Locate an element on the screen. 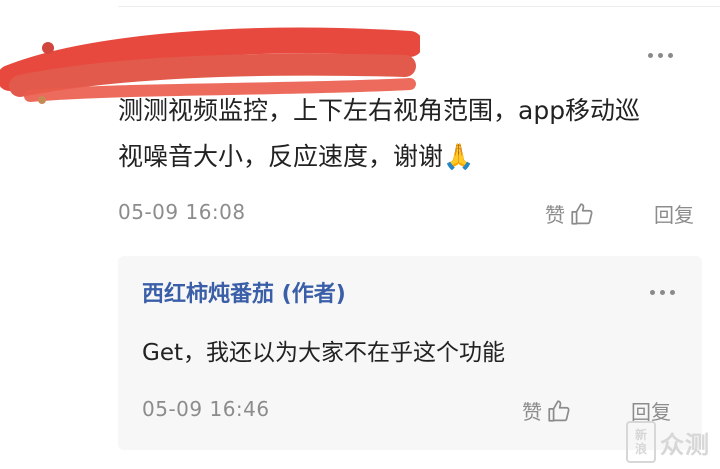 The height and width of the screenshot is (469, 720). watermark-text: 众测 is located at coordinates (685, 444).